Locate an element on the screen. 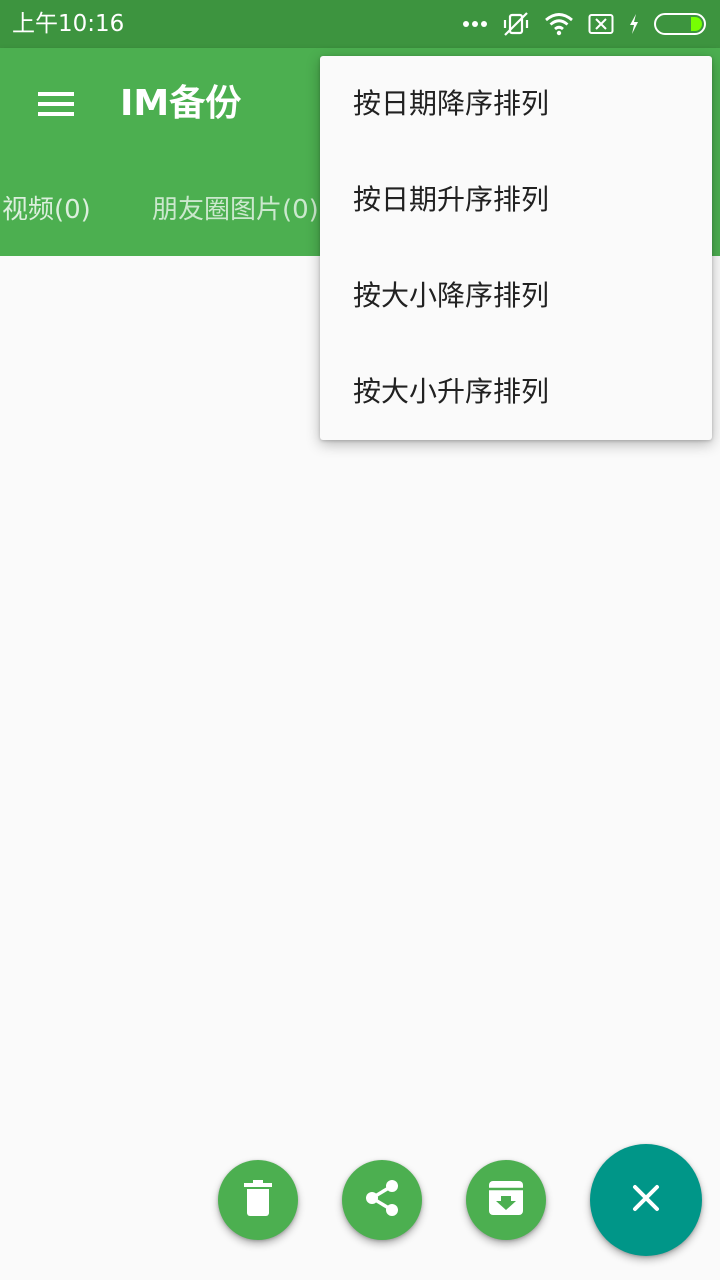  tab-moments-images: 朋友圈图片(0) is located at coordinates (235, 210).